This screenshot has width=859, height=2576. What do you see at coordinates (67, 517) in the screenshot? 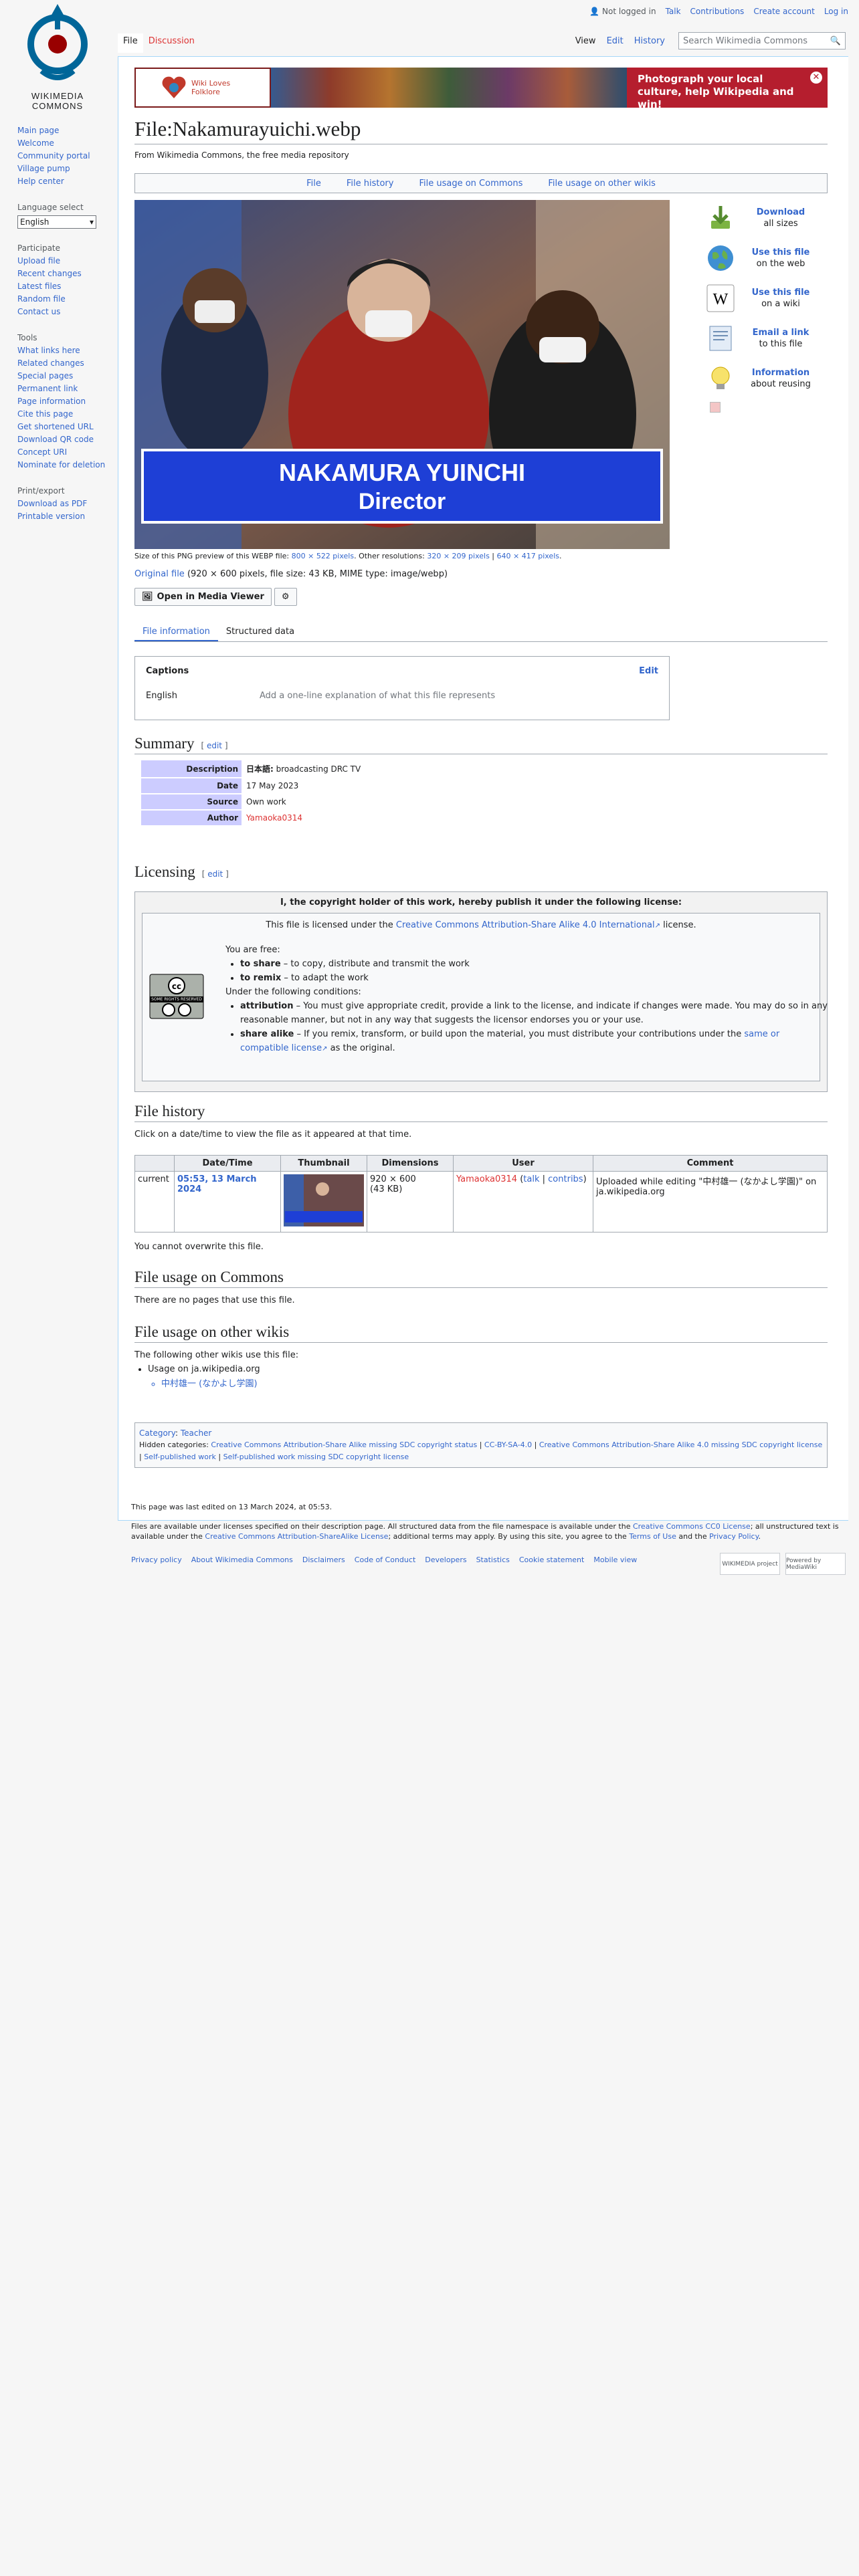
I see `sidebar-item-printable-version: Printable version` at bounding box center [67, 517].